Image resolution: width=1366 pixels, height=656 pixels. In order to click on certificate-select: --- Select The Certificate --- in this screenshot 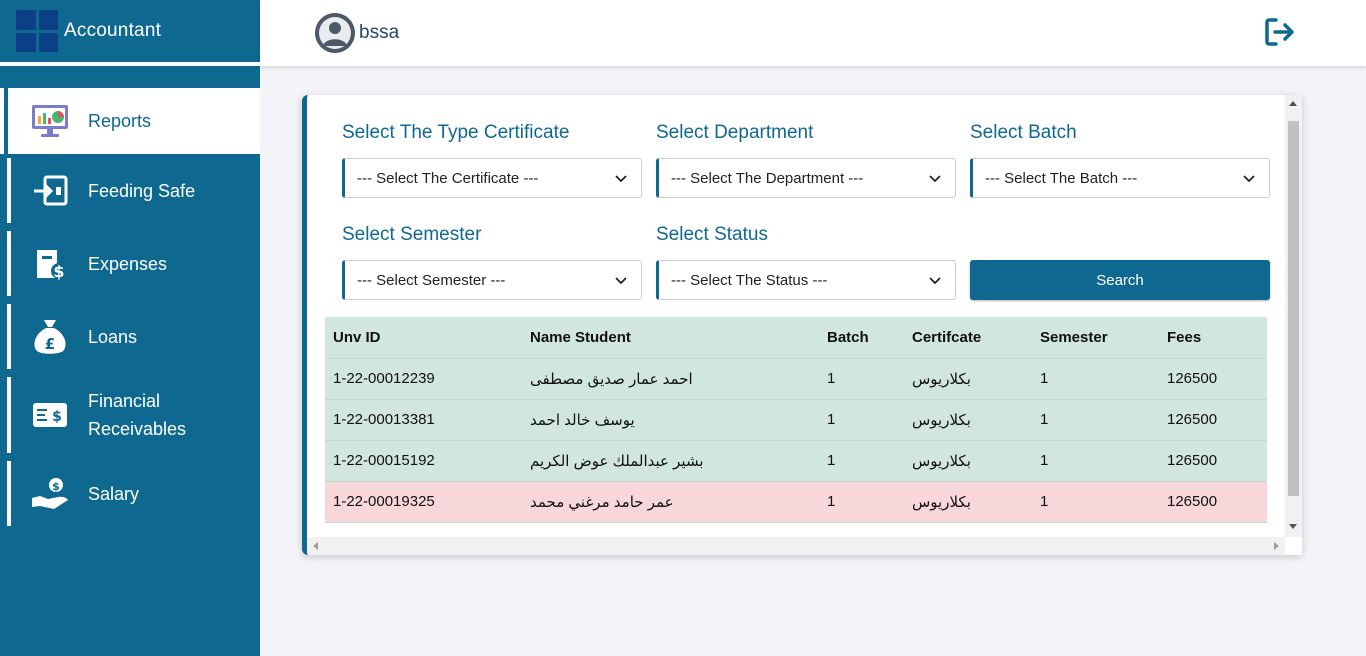, I will do `click(492, 178)`.